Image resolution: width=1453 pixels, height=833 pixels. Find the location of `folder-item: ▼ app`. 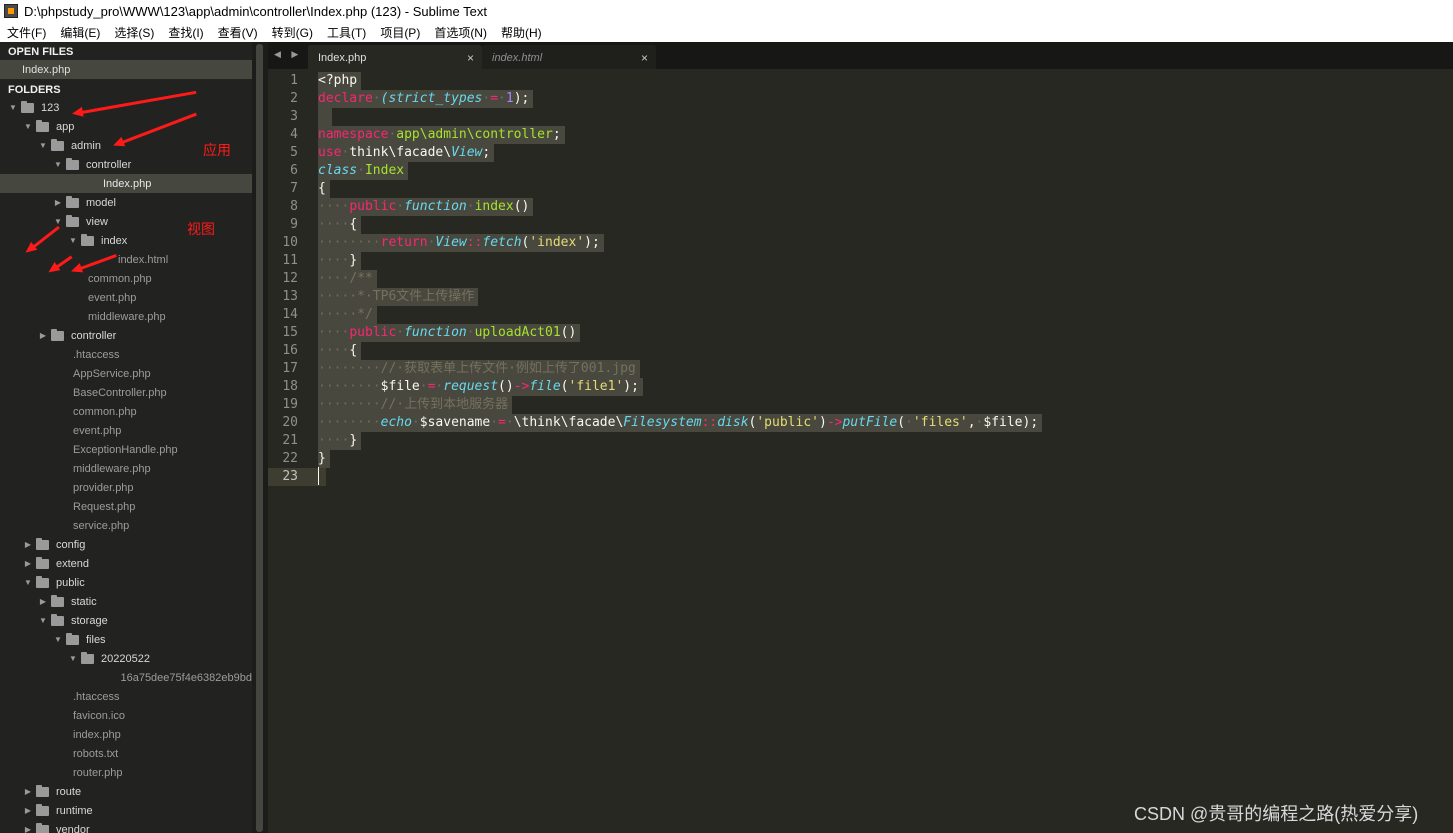

folder-item: ▼ app is located at coordinates (126, 126).